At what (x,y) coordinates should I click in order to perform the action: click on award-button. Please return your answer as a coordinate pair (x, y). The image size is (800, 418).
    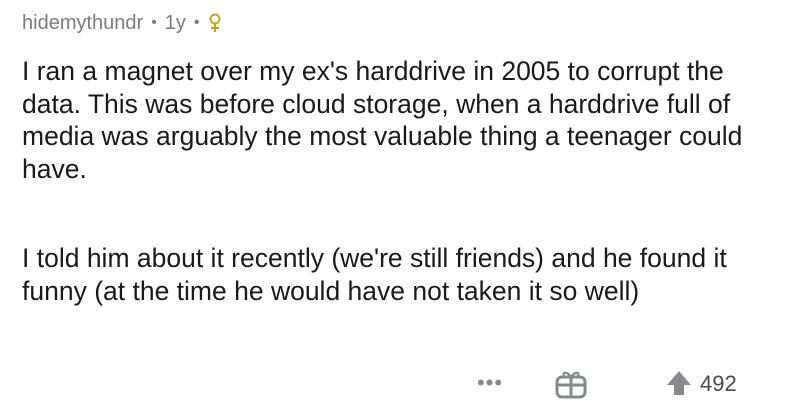
    Looking at the image, I should click on (571, 384).